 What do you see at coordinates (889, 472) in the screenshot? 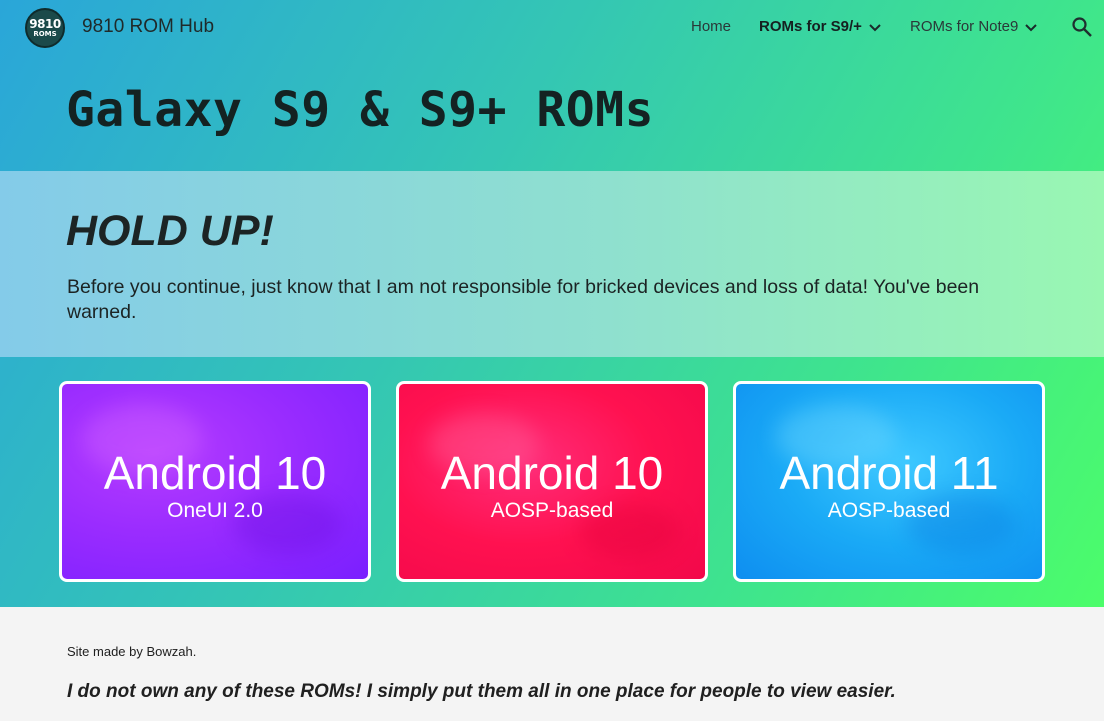
I see `card-title: Android 11` at bounding box center [889, 472].